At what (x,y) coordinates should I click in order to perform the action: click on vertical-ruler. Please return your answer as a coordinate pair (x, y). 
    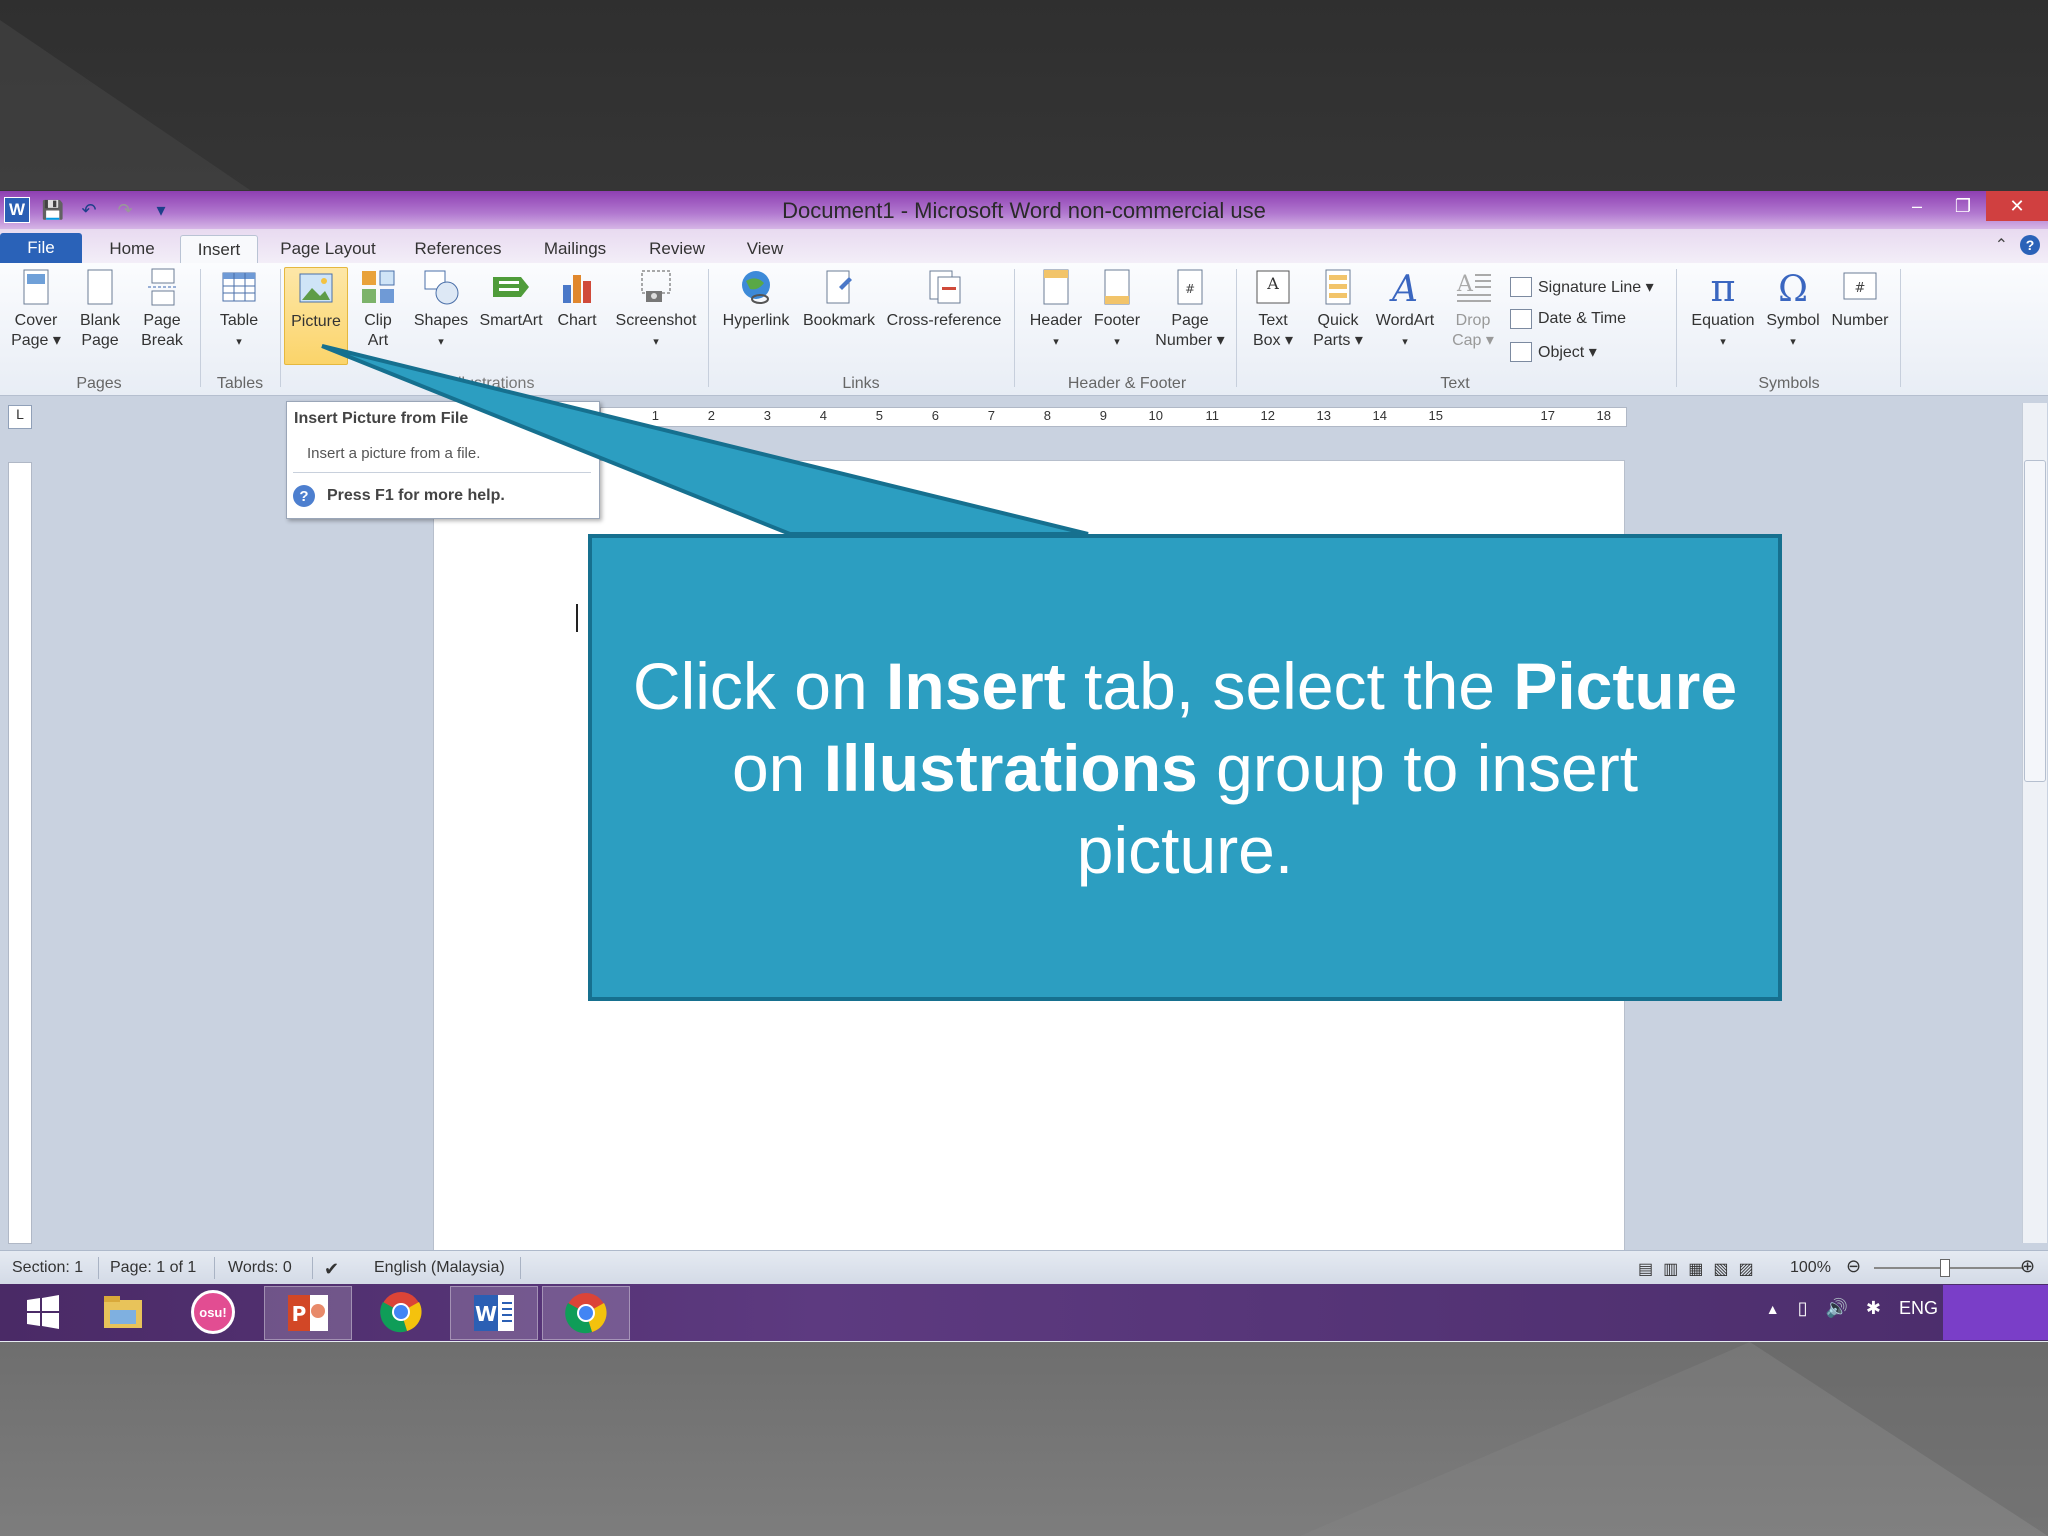
    Looking at the image, I should click on (20, 853).